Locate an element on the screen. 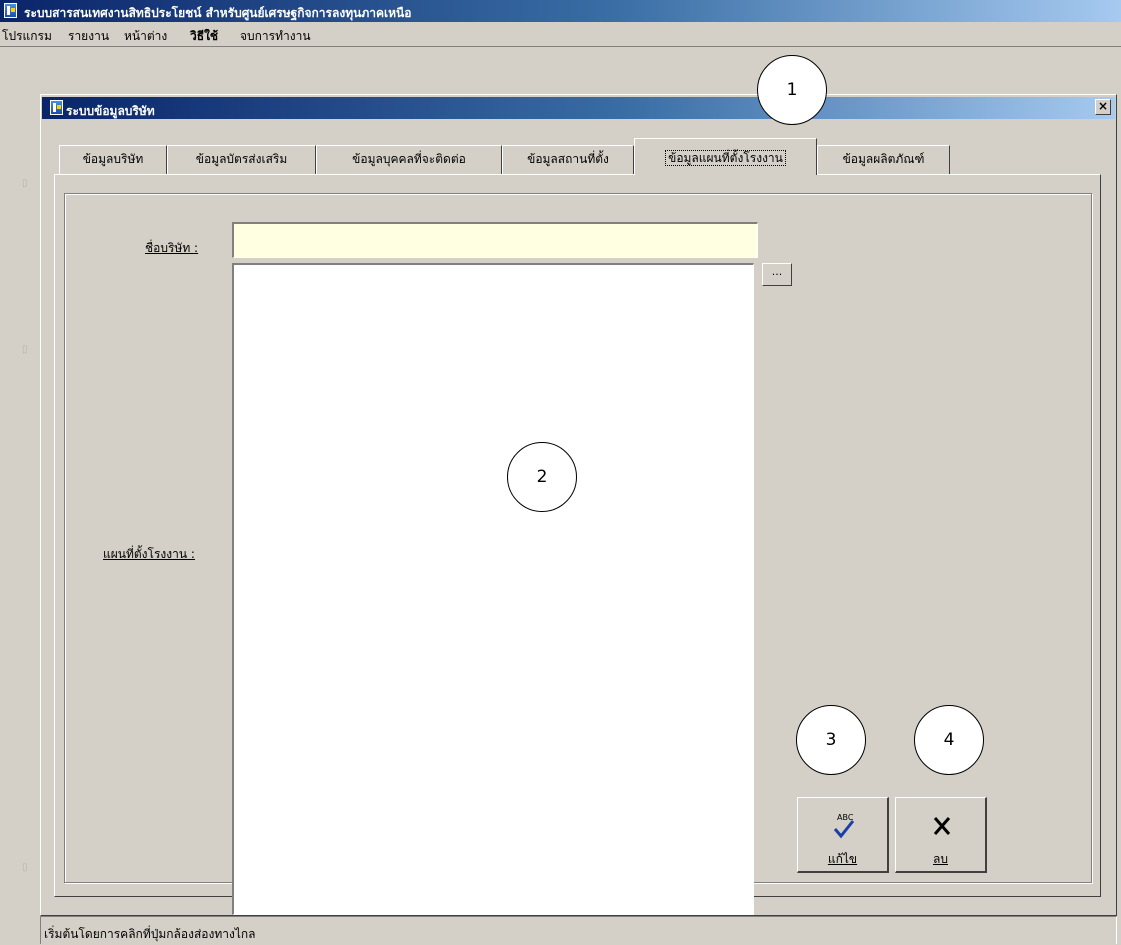 The image size is (1121, 945). company-name-input is located at coordinates (495, 240).